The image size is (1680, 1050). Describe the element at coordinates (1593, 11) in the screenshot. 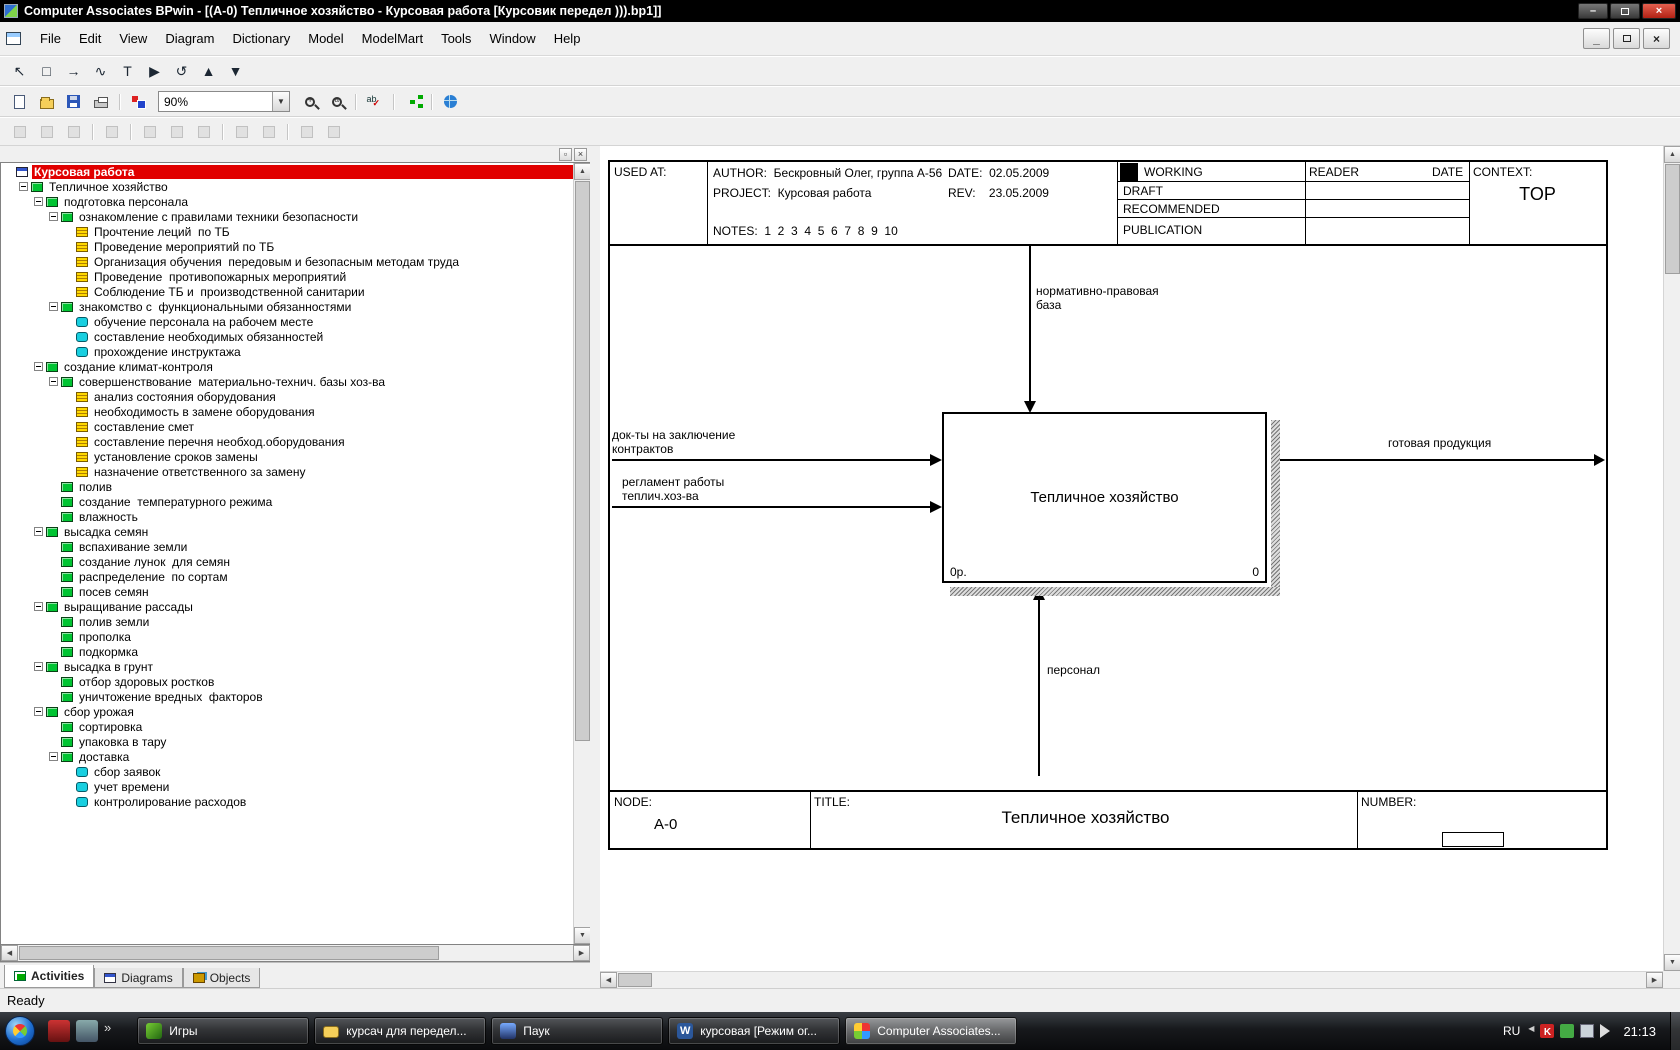

I see `minimize-button: –` at that location.